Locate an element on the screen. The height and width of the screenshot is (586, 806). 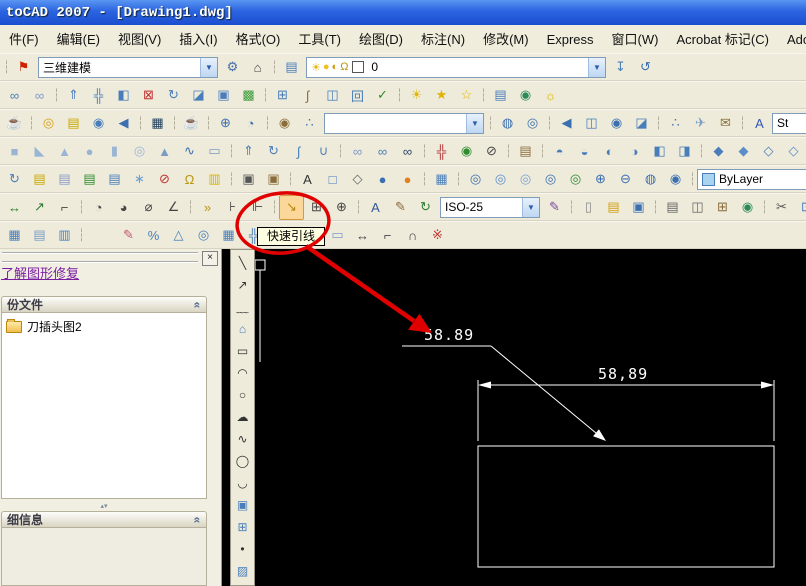
array-icon: ▦ is located at coordinates (228, 235).